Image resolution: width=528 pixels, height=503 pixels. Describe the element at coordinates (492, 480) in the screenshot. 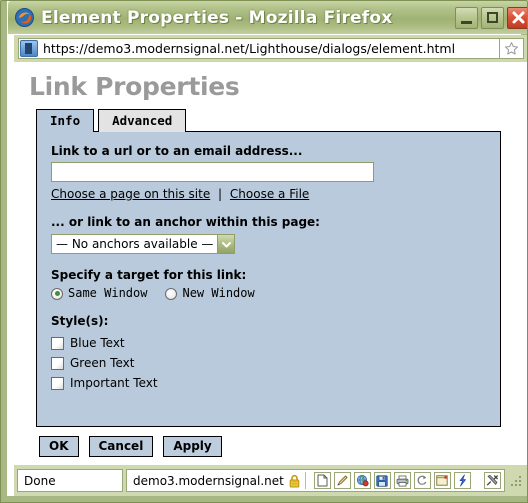

I see `tools-wrench-icon` at that location.